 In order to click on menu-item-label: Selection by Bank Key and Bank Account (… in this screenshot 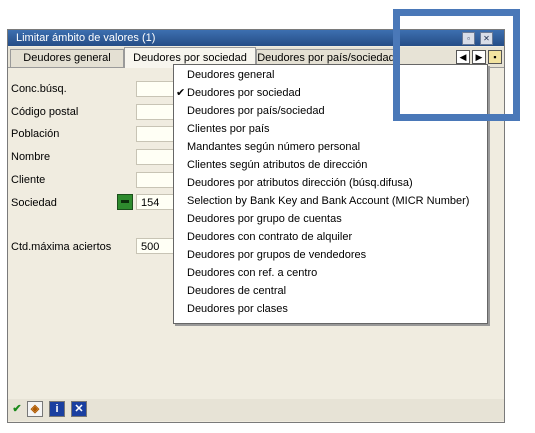, I will do `click(328, 201)`.